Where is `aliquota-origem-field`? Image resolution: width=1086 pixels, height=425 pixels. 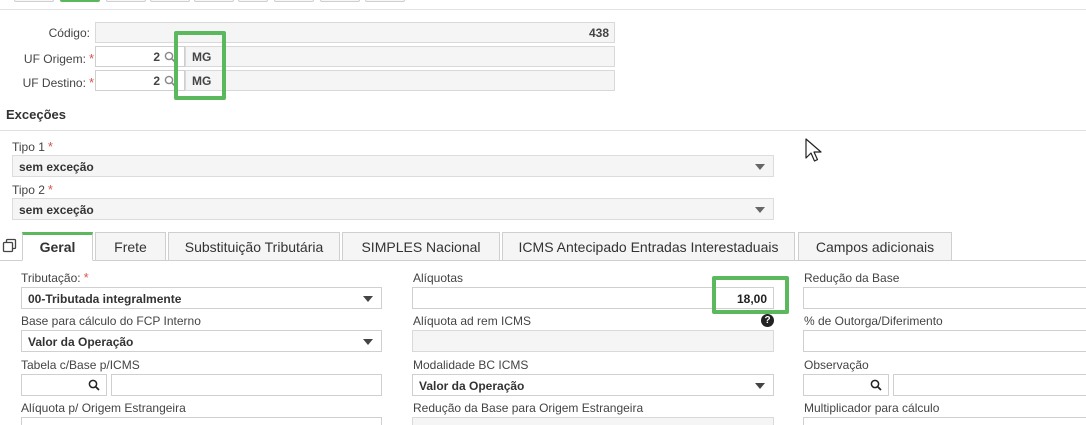 aliquota-origem-field is located at coordinates (201, 421).